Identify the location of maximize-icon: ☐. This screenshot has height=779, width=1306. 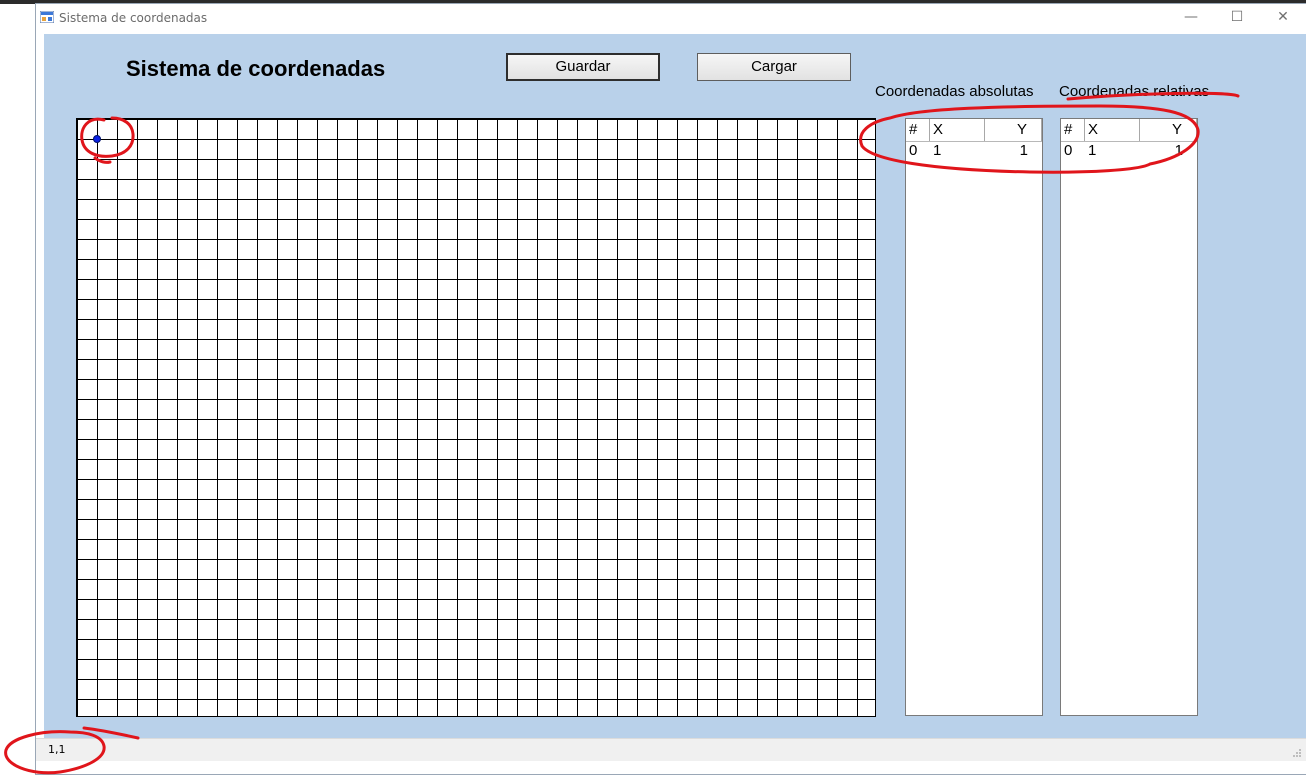
(1237, 18).